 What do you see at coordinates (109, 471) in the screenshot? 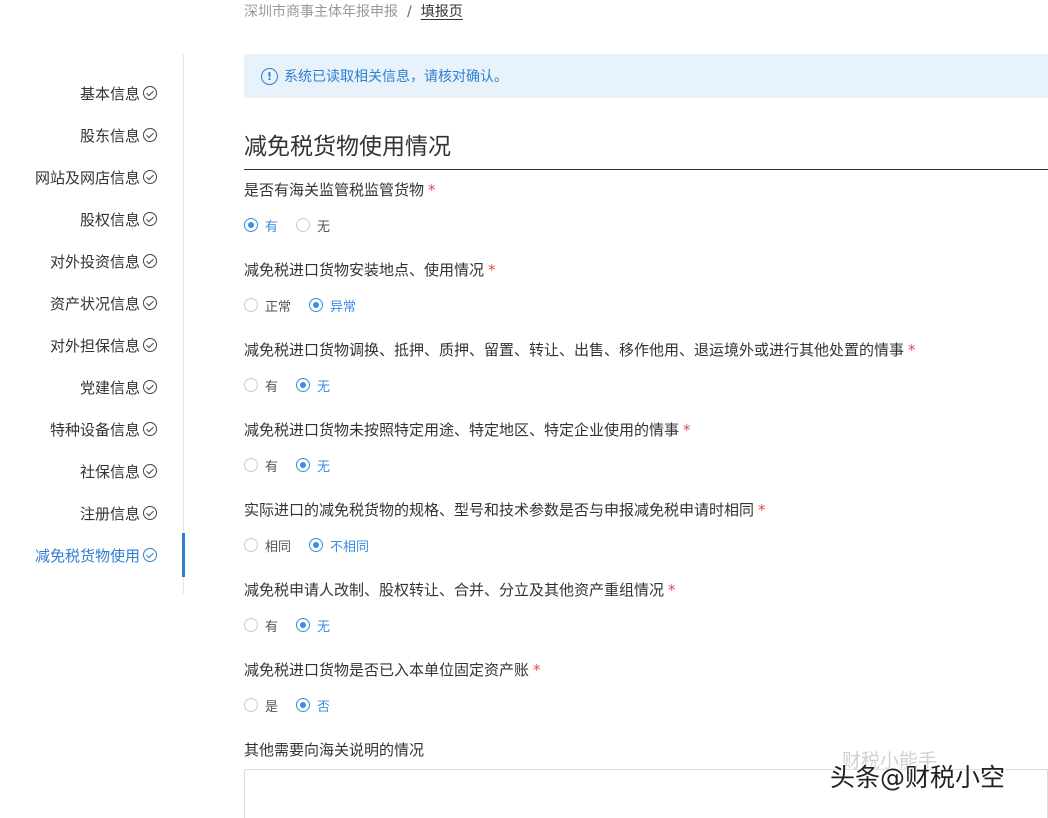
I see `sidebar-item-label: 社保信息` at bounding box center [109, 471].